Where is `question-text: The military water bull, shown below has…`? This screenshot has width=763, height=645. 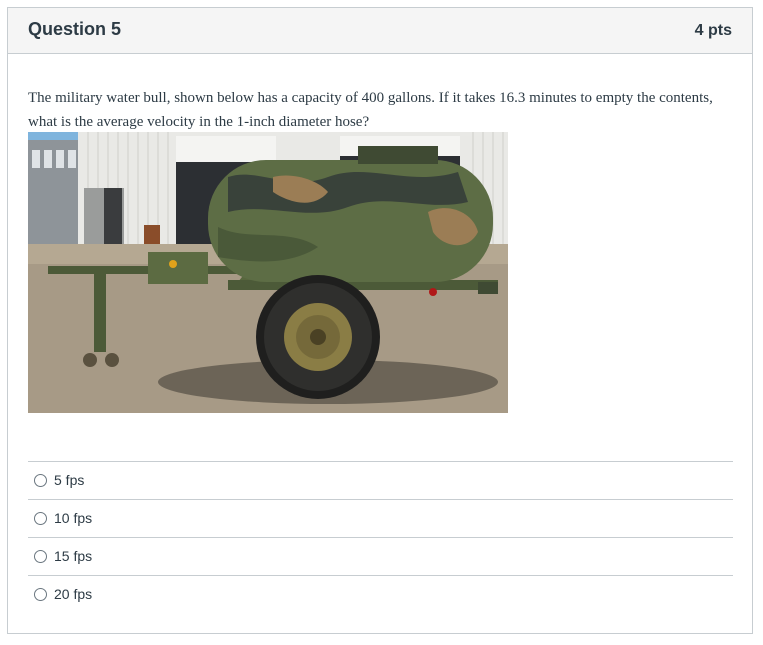 question-text: The military water bull, shown below has… is located at coordinates (370, 110).